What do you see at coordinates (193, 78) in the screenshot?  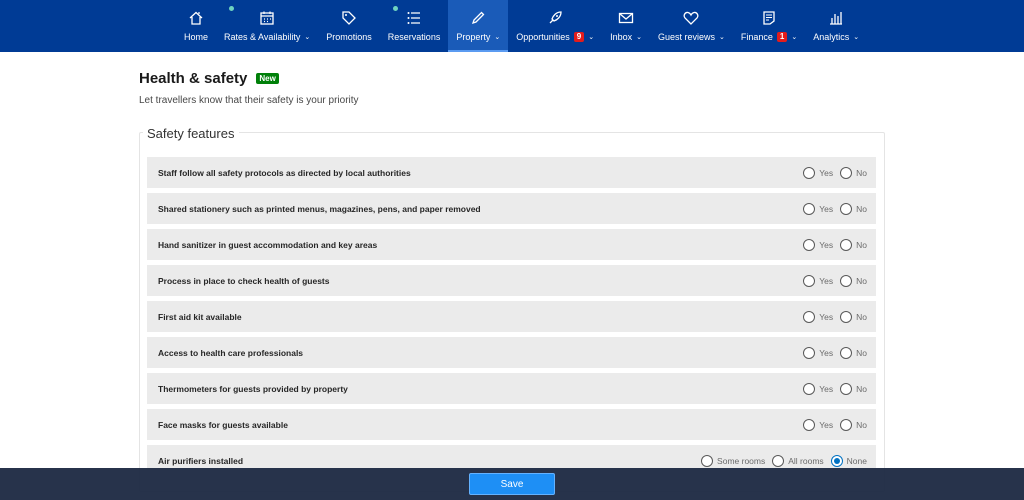 I see `page-title: Health & safety` at bounding box center [193, 78].